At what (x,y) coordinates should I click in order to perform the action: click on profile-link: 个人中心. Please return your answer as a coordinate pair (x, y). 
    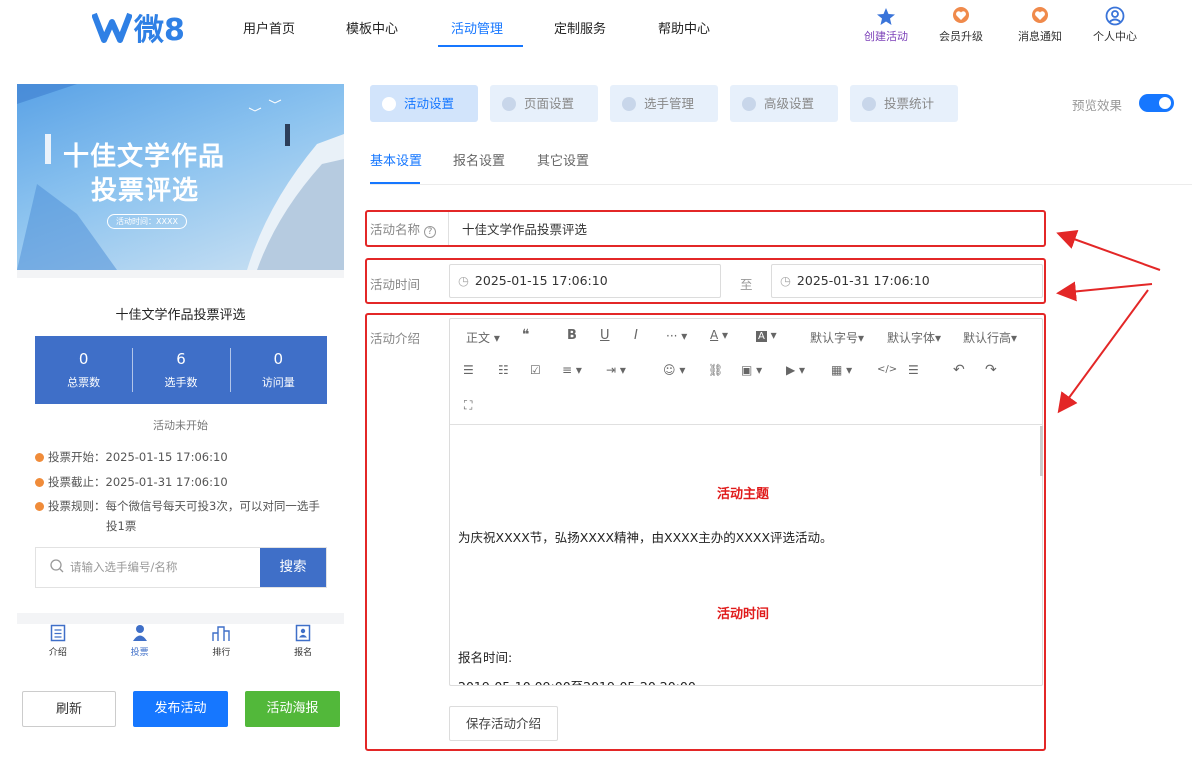
    Looking at the image, I should click on (1115, 25).